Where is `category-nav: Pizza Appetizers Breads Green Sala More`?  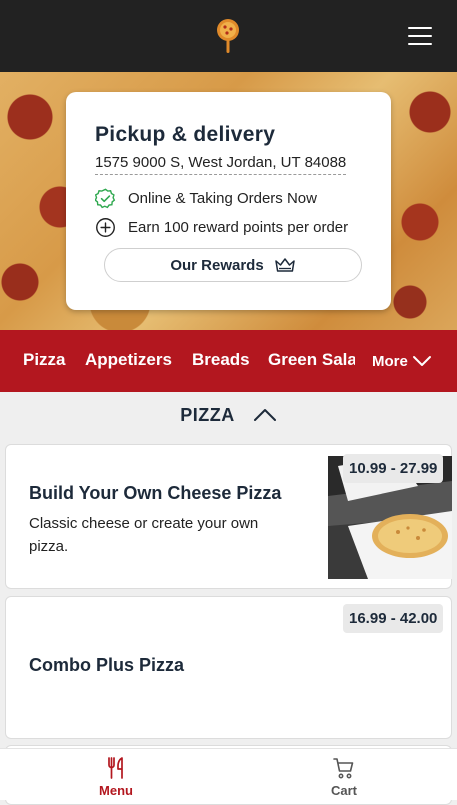
category-nav: Pizza Appetizers Breads Green Sala More is located at coordinates (228, 361).